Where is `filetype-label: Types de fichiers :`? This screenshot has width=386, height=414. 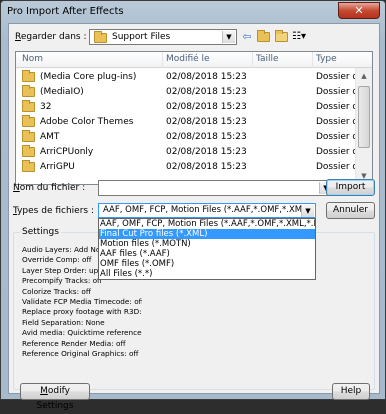 filetype-label: Types de fichiers : is located at coordinates (53, 211).